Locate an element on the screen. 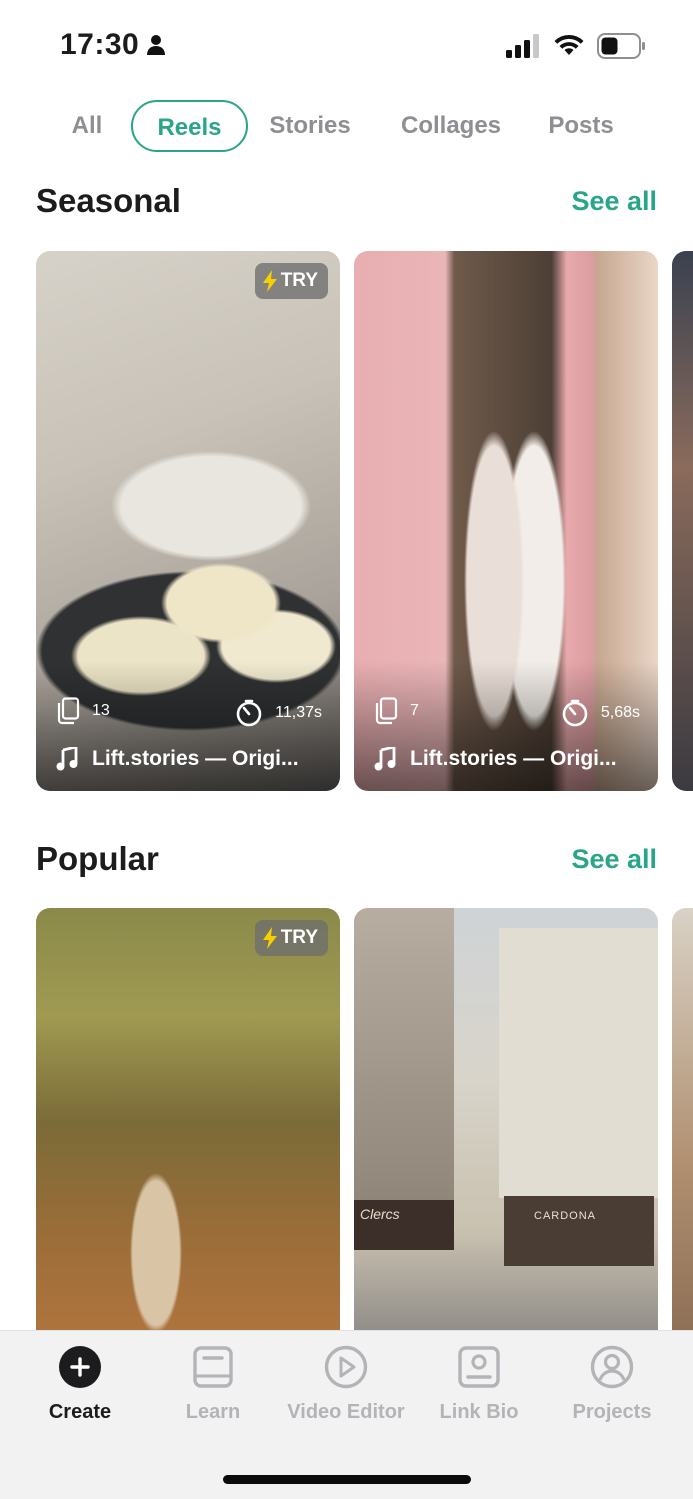 This screenshot has height=1499, width=693. card-meta: 13 11,37s is located at coordinates (189, 712).